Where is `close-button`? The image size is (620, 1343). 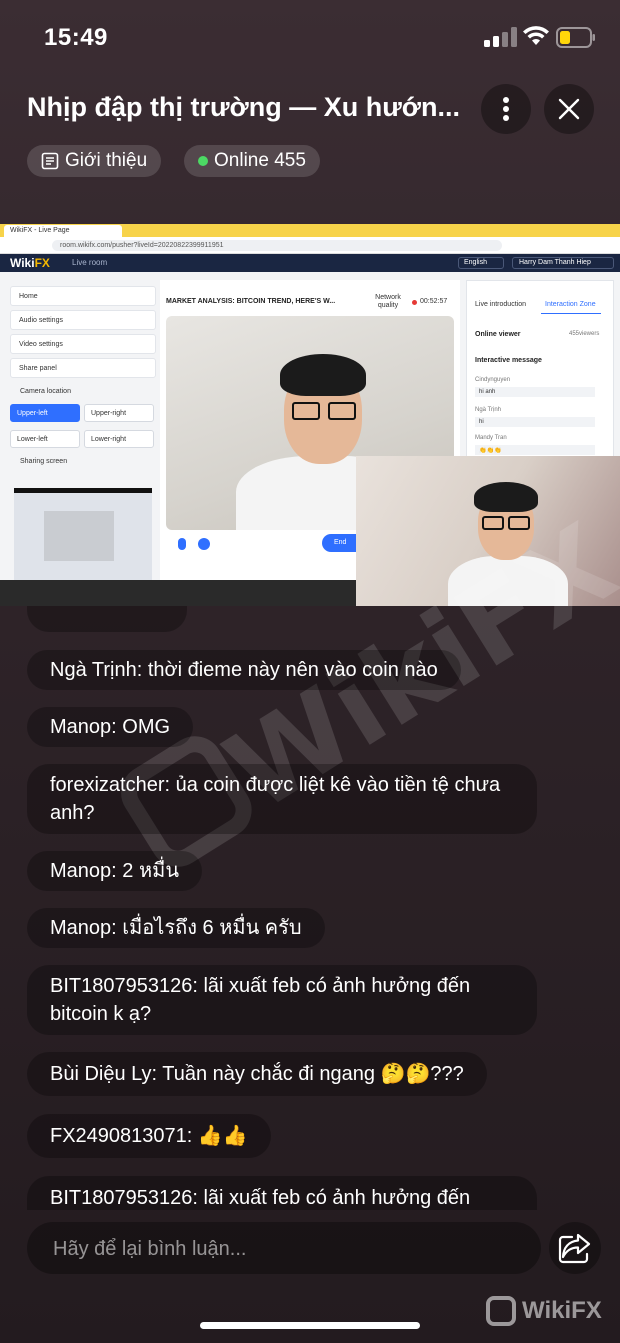 close-button is located at coordinates (569, 109).